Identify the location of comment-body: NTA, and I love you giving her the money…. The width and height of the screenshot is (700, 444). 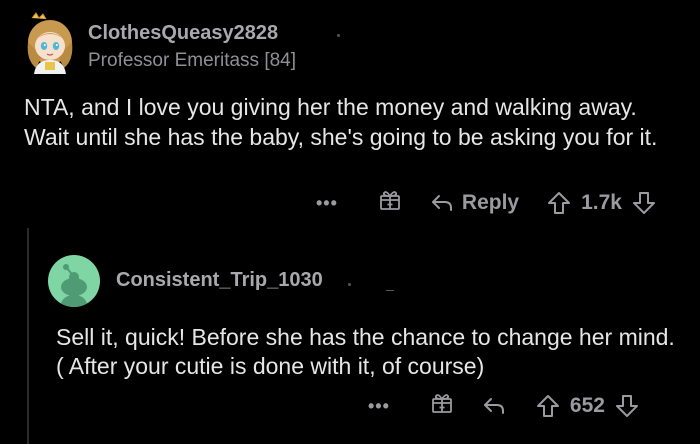
(341, 122).